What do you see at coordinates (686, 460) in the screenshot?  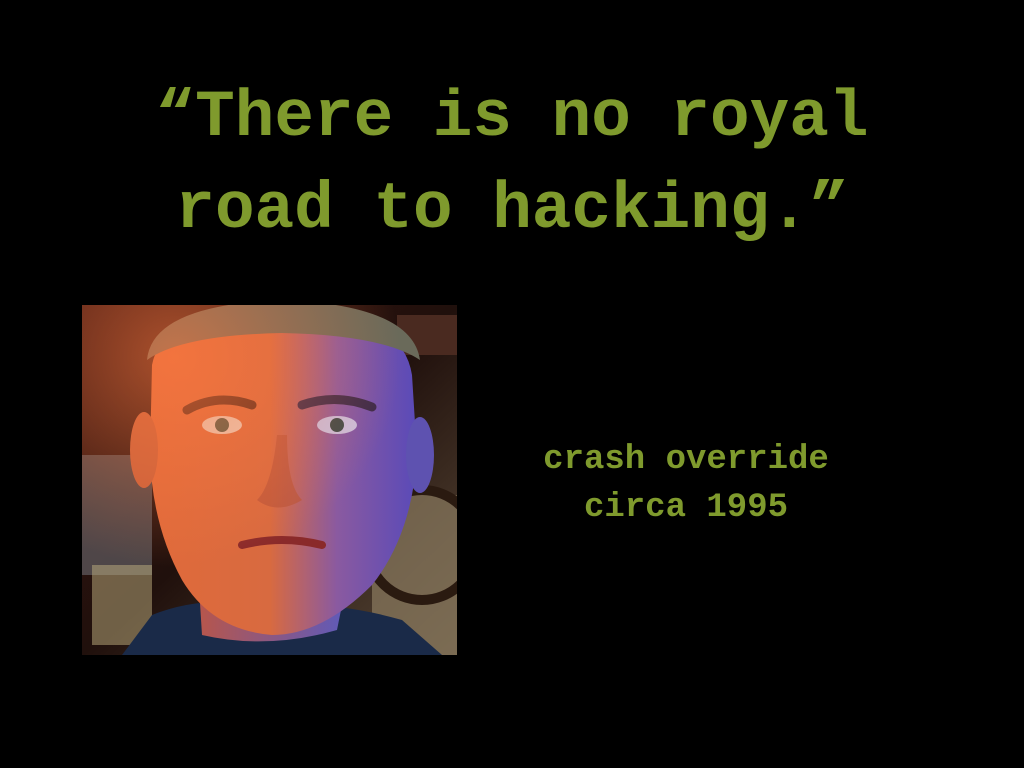 I see `attribution-name: crash override` at bounding box center [686, 460].